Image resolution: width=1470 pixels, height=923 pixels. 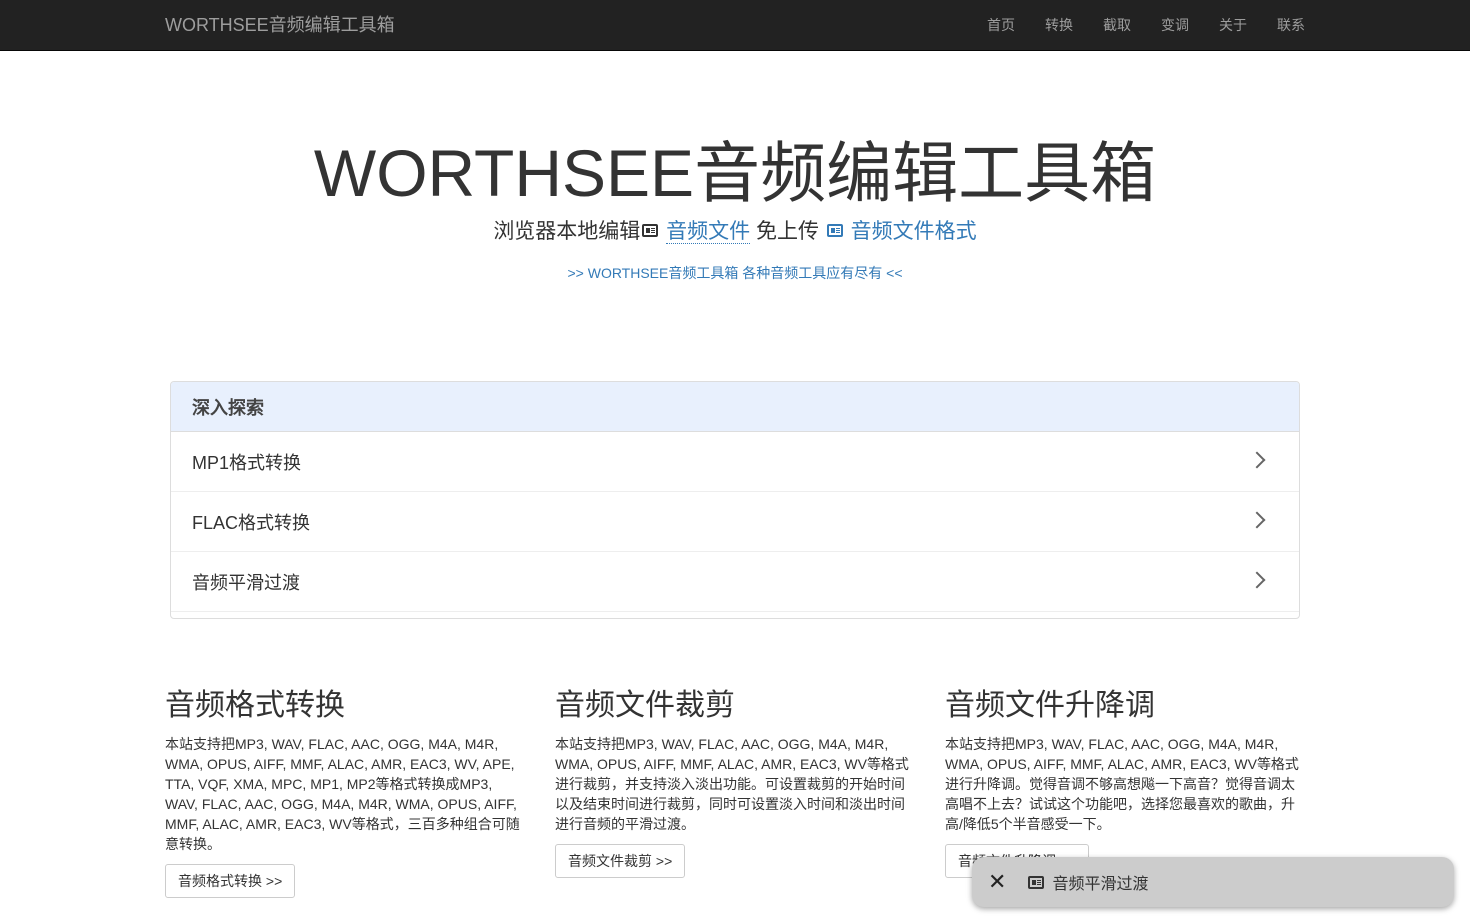 I want to click on feature-title: 音频文件升降调, so click(x=1050, y=705).